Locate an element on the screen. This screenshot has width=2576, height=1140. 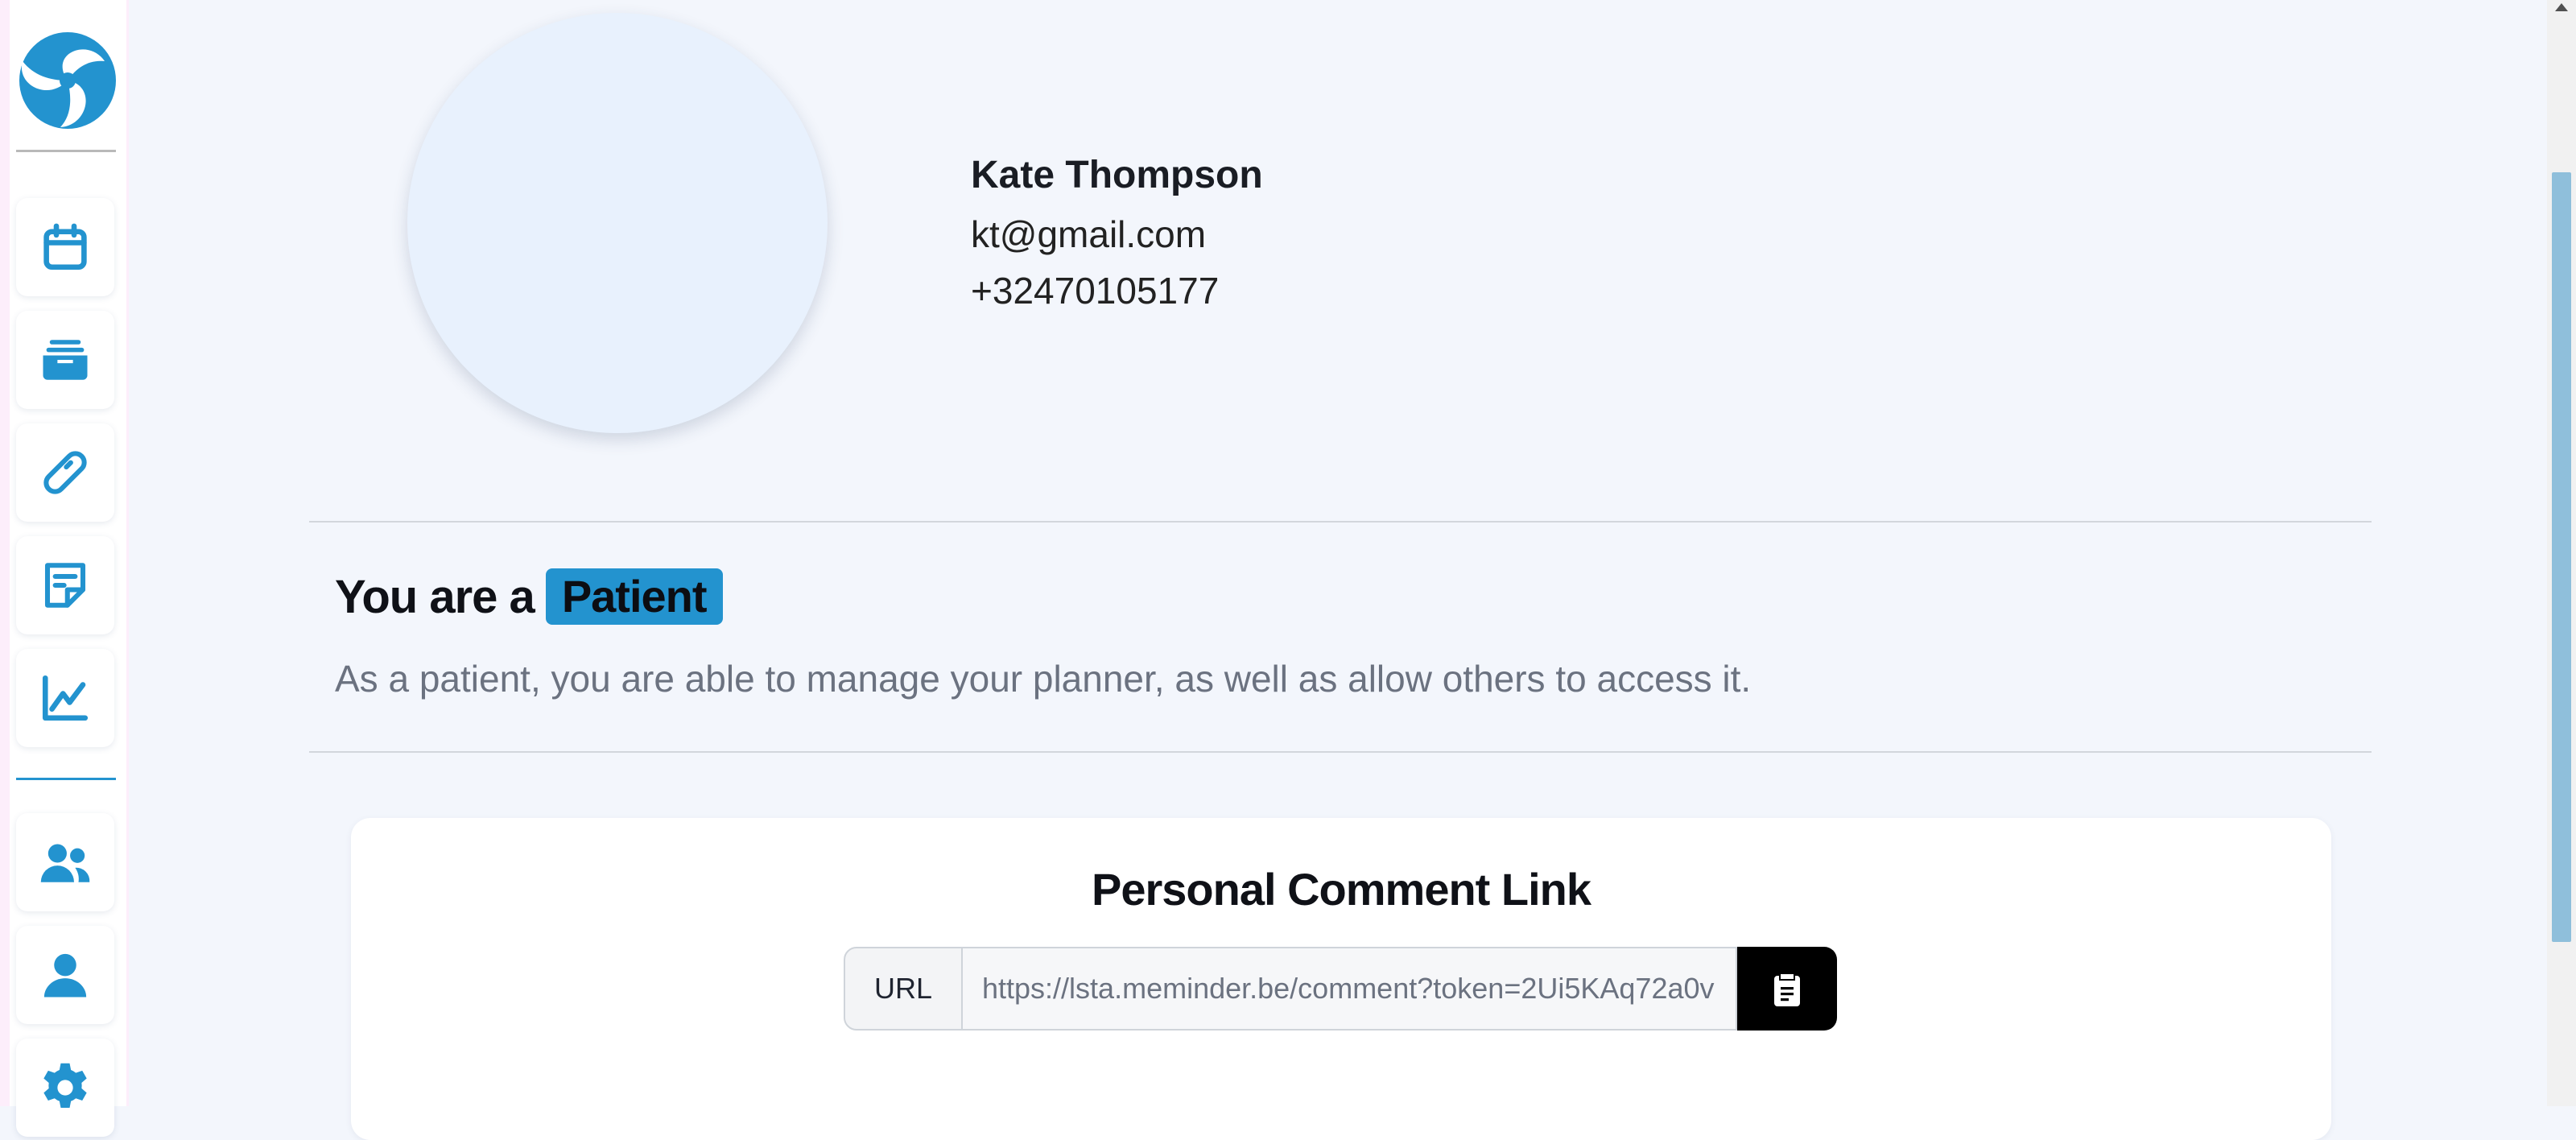
scrollbar-thumb is located at coordinates (2561, 557).